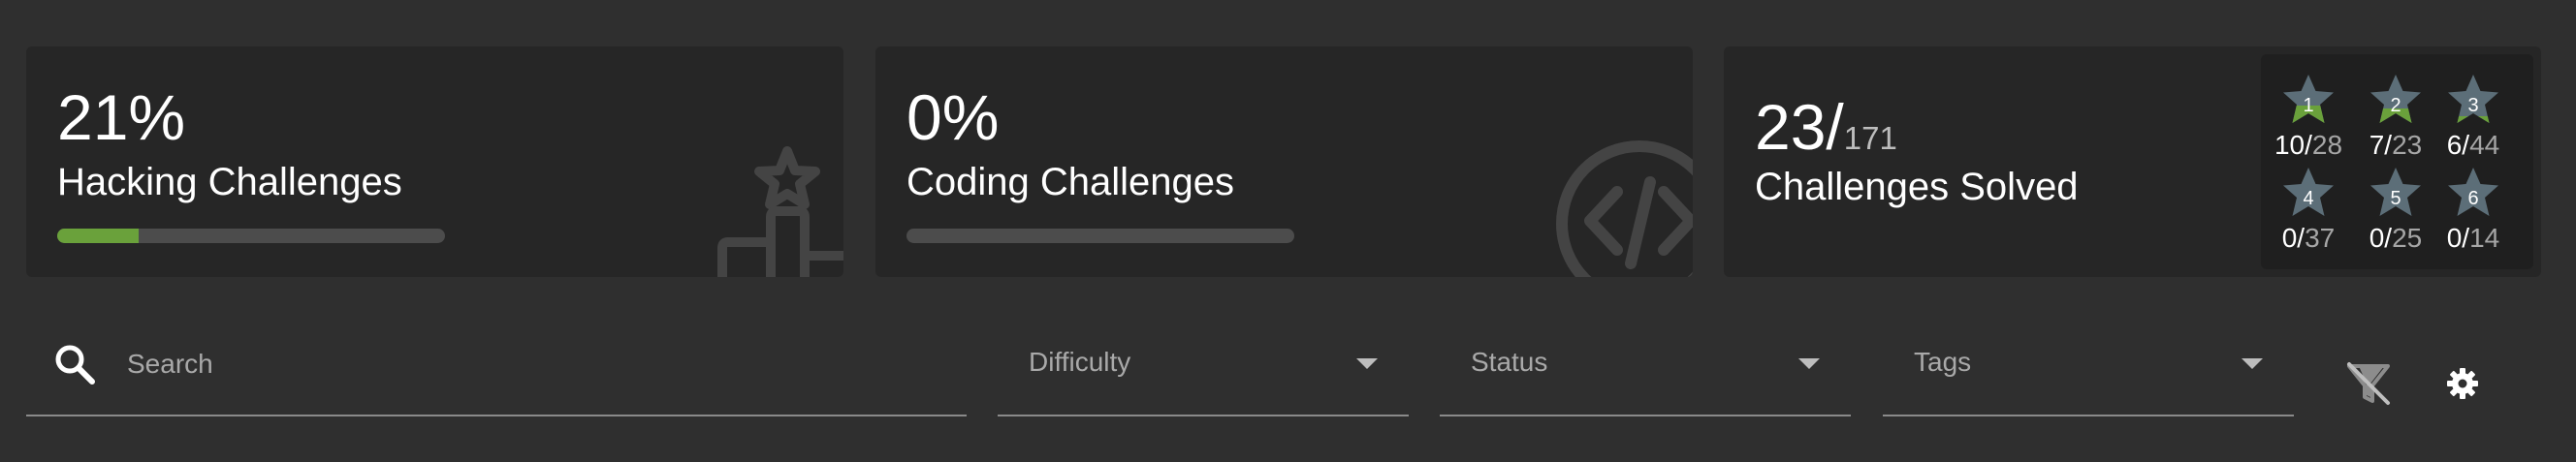  I want to click on gear-icon, so click(2463, 384).